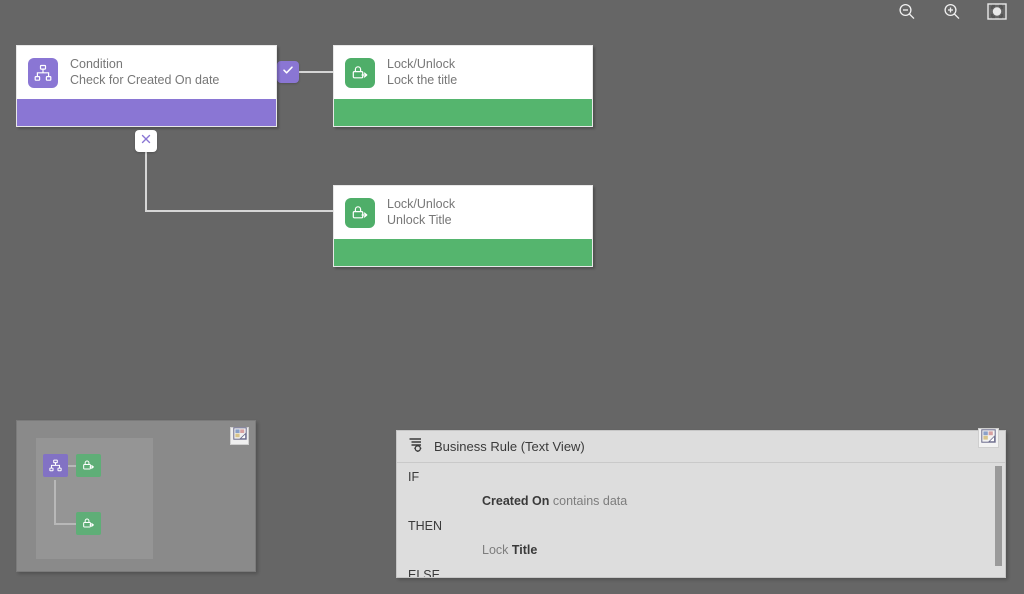  I want to click on flow-node-lock-footer, so click(463, 112).